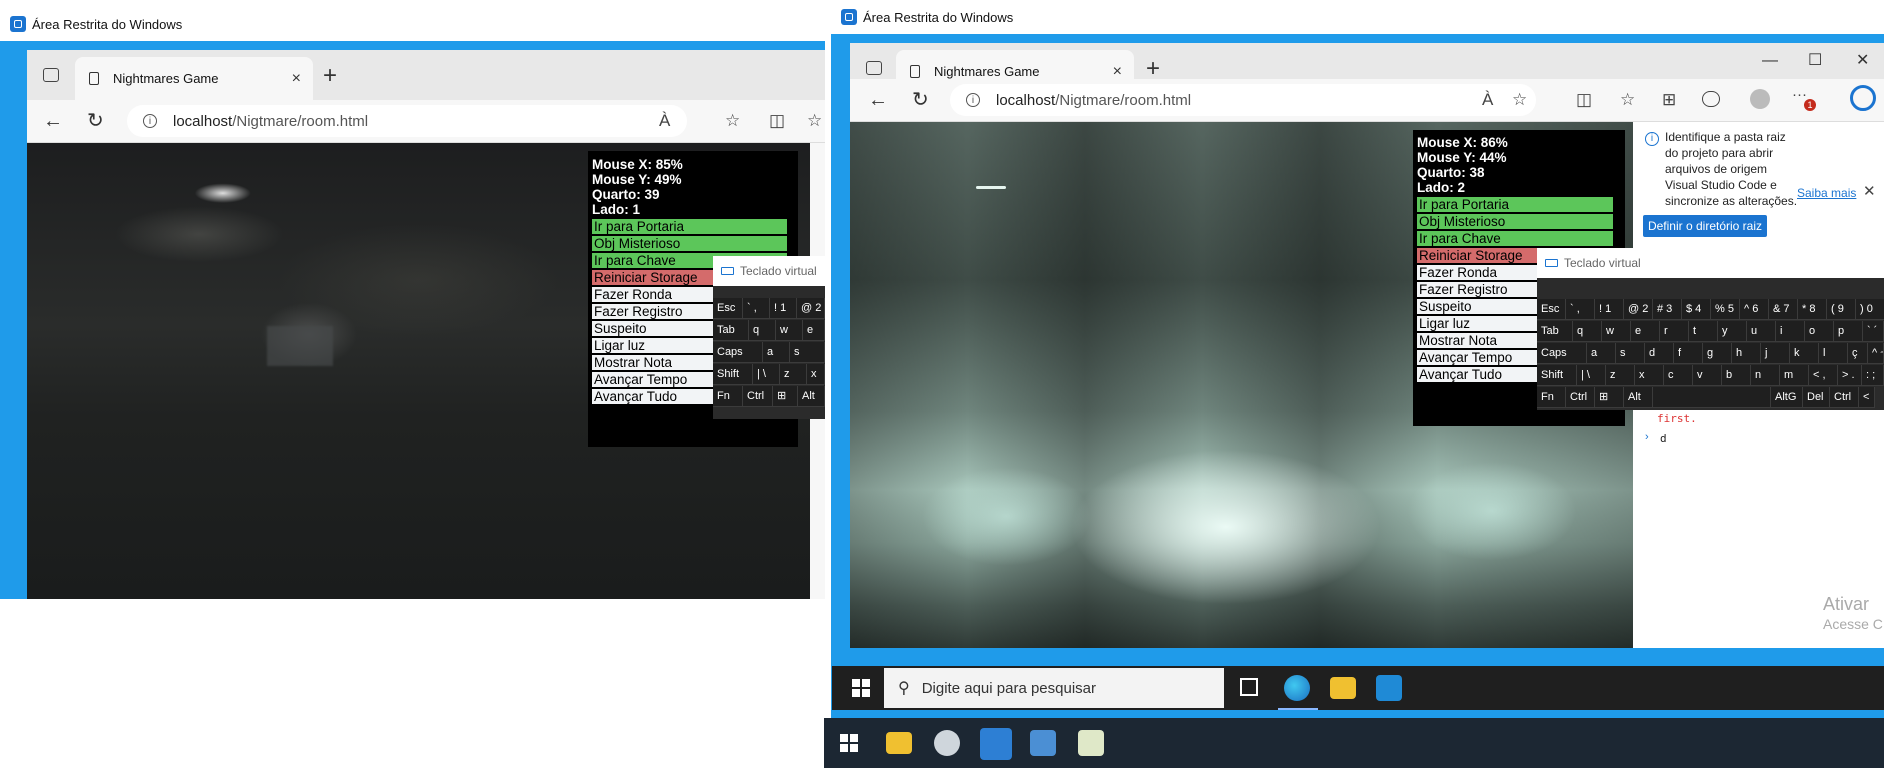 The width and height of the screenshot is (1884, 768). Describe the element at coordinates (1775, 353) in the screenshot. I see `vk-key: j` at that location.